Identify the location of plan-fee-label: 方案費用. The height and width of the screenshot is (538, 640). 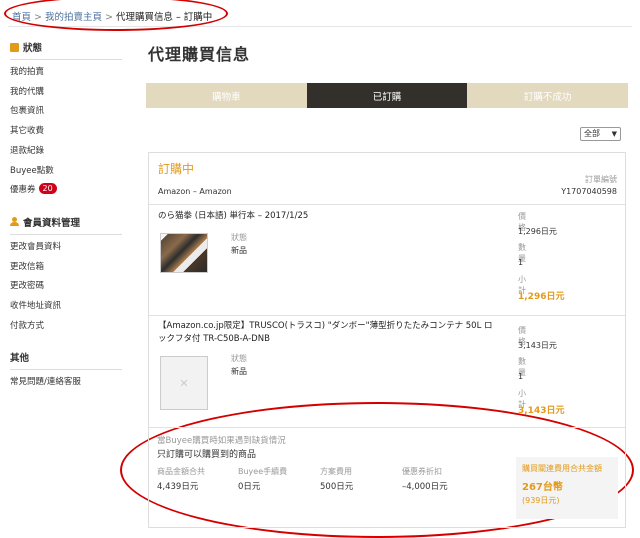
(336, 471).